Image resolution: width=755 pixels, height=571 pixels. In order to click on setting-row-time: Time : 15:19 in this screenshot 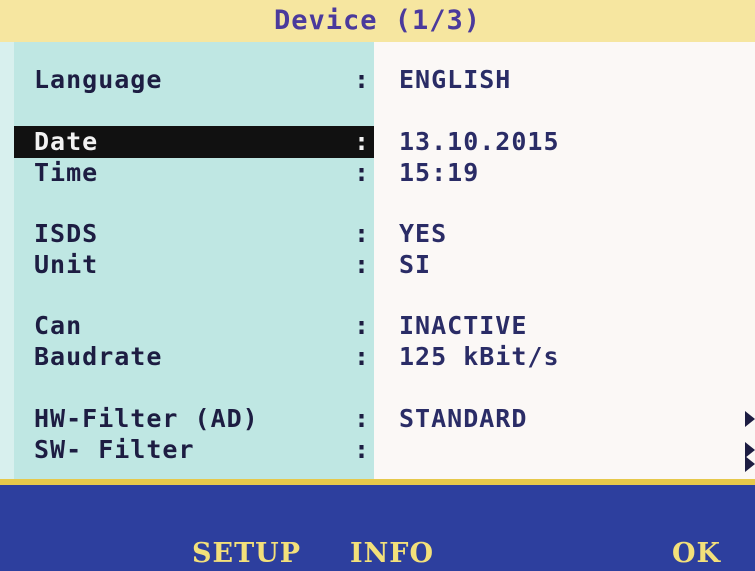, I will do `click(384, 173)`.